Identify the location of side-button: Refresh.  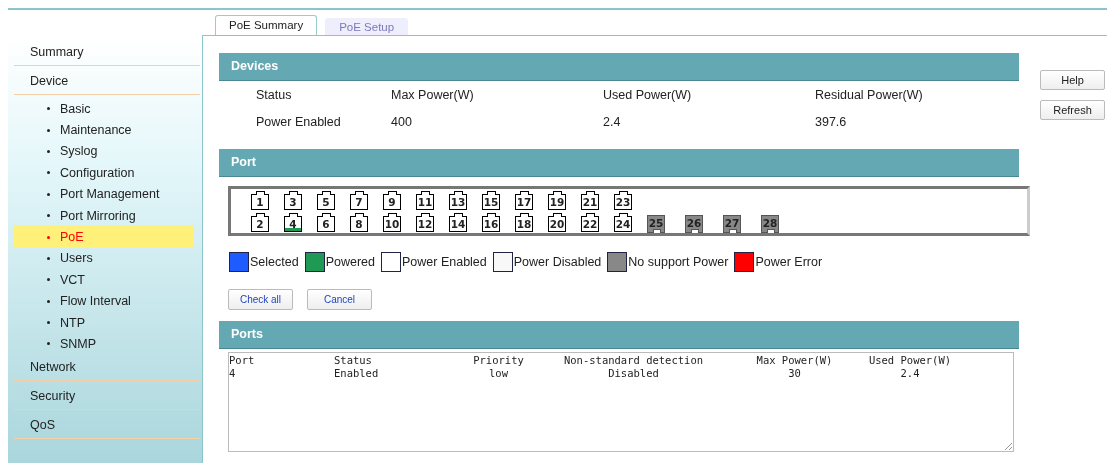
(1072, 110).